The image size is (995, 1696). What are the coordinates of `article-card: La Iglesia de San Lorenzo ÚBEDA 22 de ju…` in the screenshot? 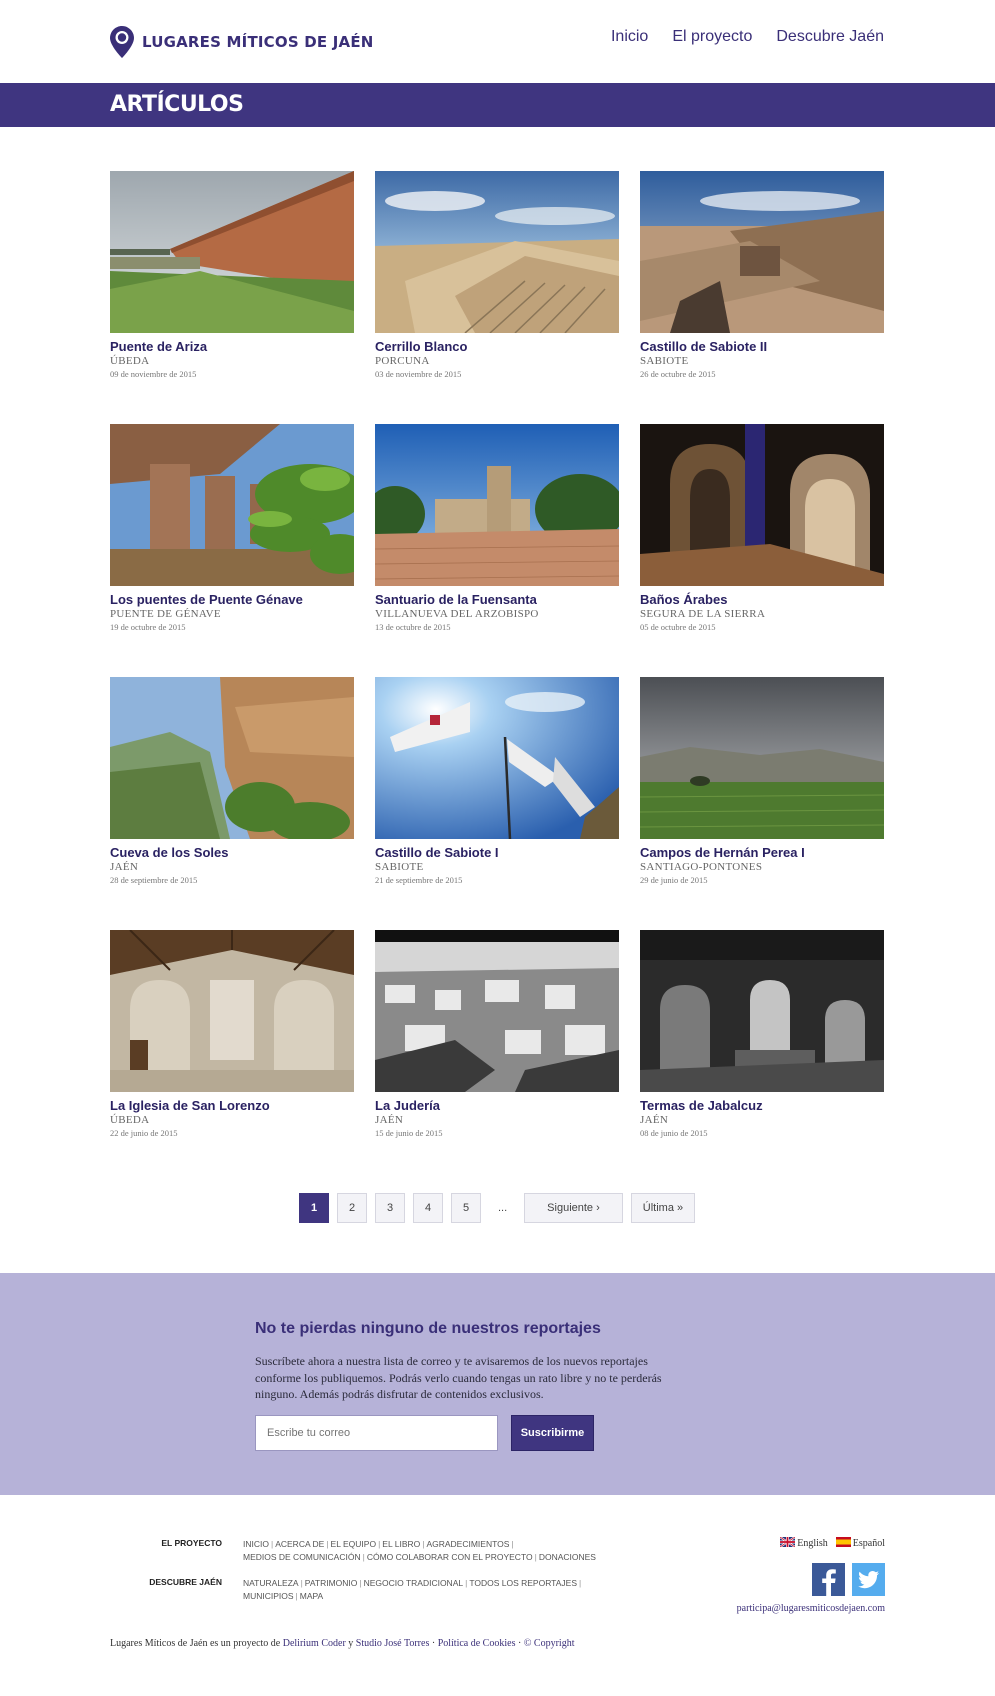 It's located at (232, 1034).